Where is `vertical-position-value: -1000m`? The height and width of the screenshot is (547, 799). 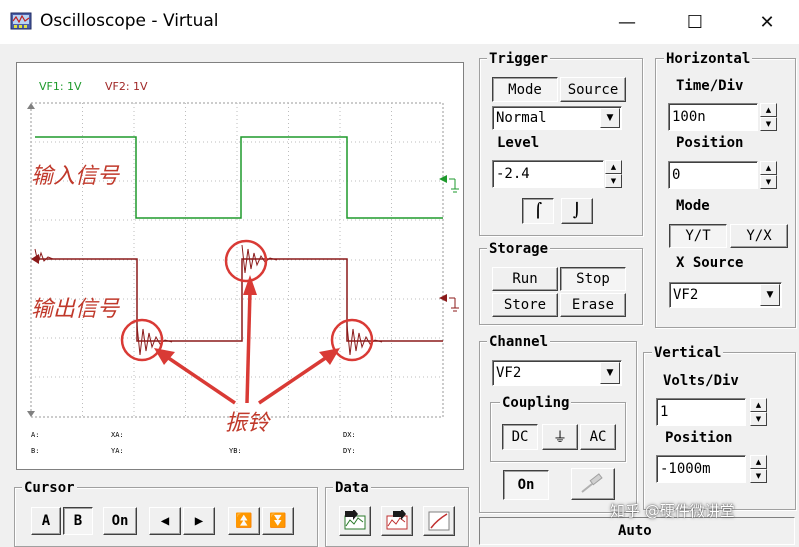
vertical-position-value: -1000m is located at coordinates (685, 469).